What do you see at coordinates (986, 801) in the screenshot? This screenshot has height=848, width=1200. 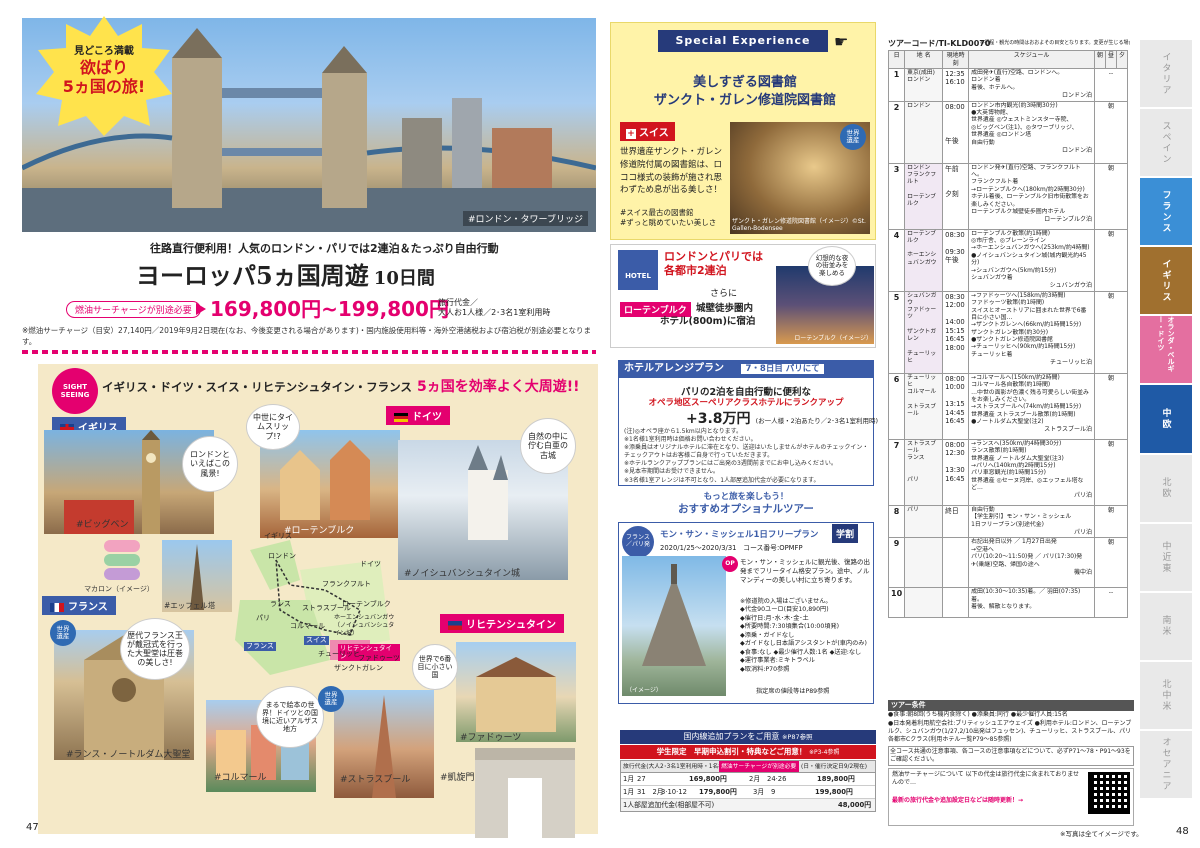 I see `fuel-link: 最新の旅行代金や追加設定日などは随時更新！→` at bounding box center [986, 801].